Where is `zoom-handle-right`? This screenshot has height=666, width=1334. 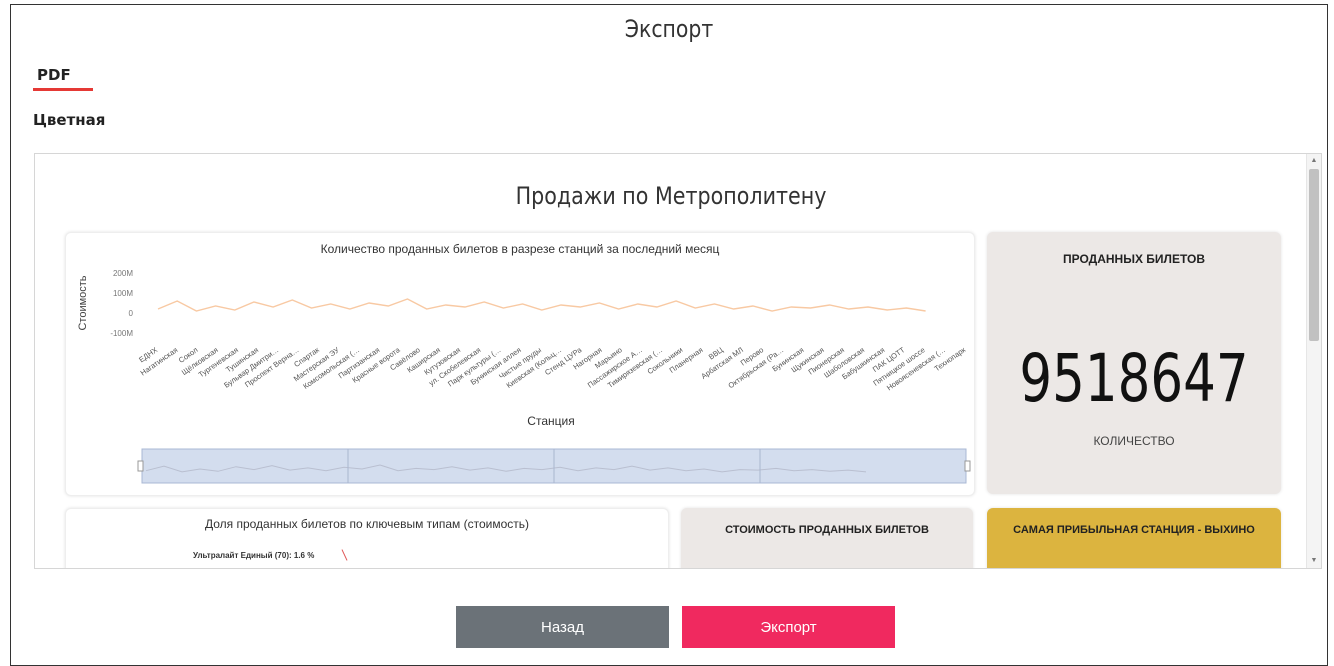 zoom-handle-right is located at coordinates (967, 466).